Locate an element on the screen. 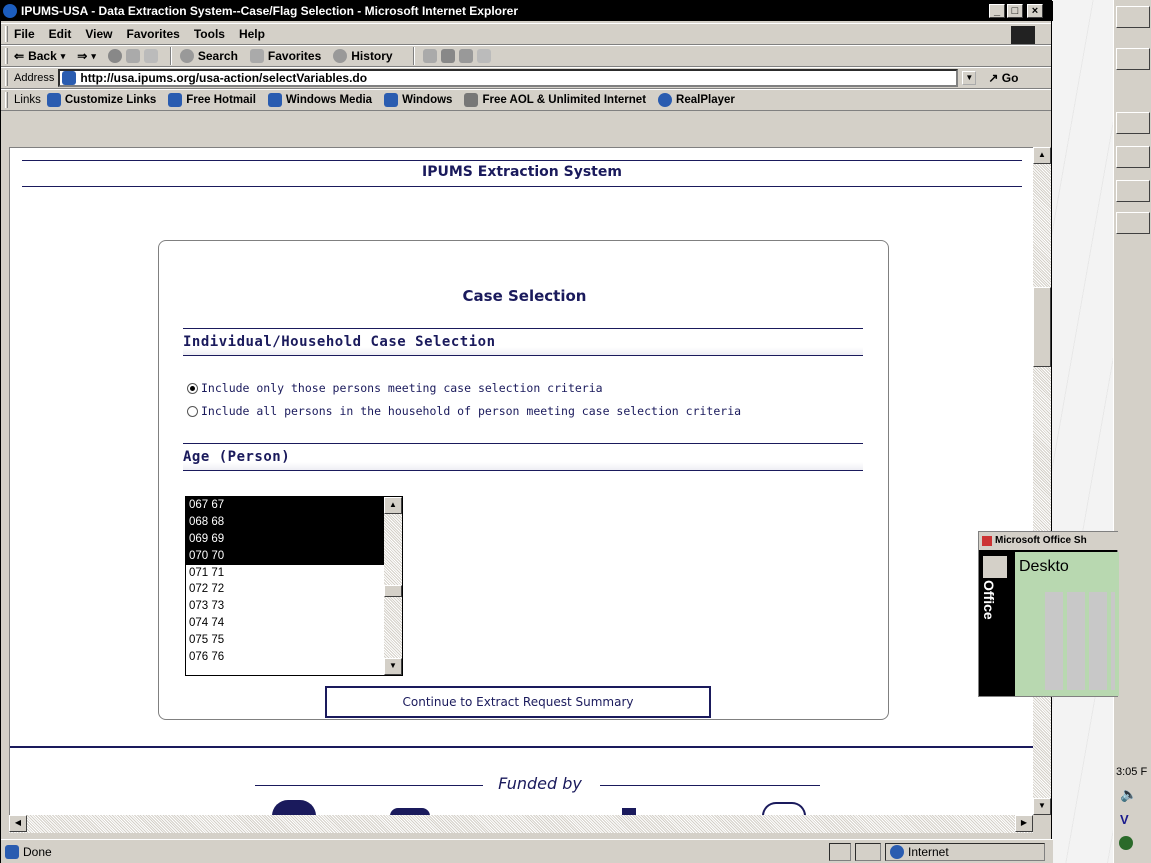  office-folder-icon is located at coordinates (995, 567).